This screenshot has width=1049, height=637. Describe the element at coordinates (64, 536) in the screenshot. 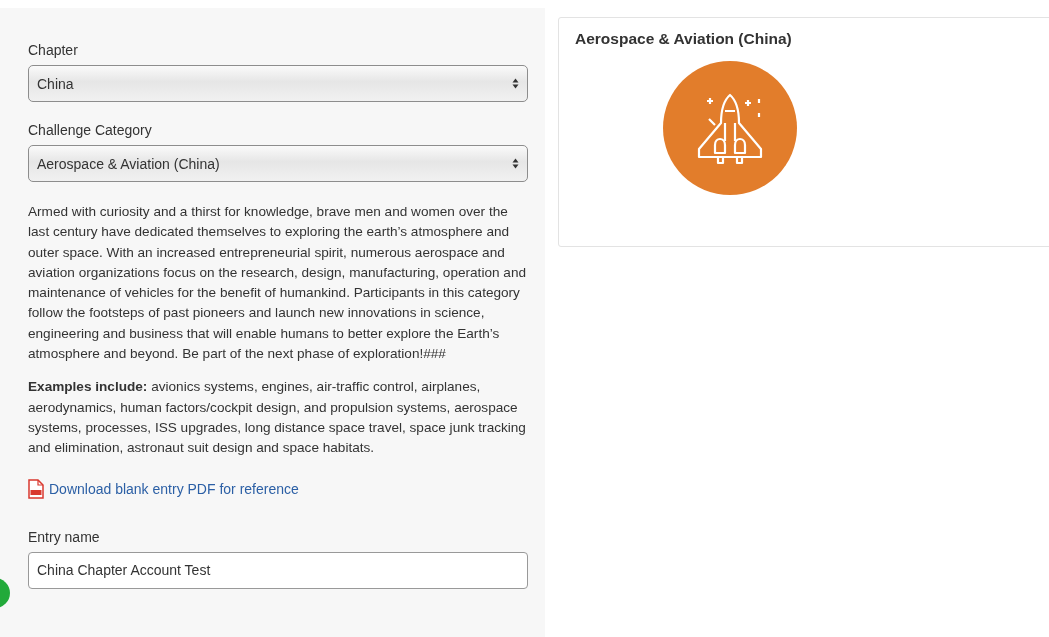

I see `field-label: Entry name` at that location.